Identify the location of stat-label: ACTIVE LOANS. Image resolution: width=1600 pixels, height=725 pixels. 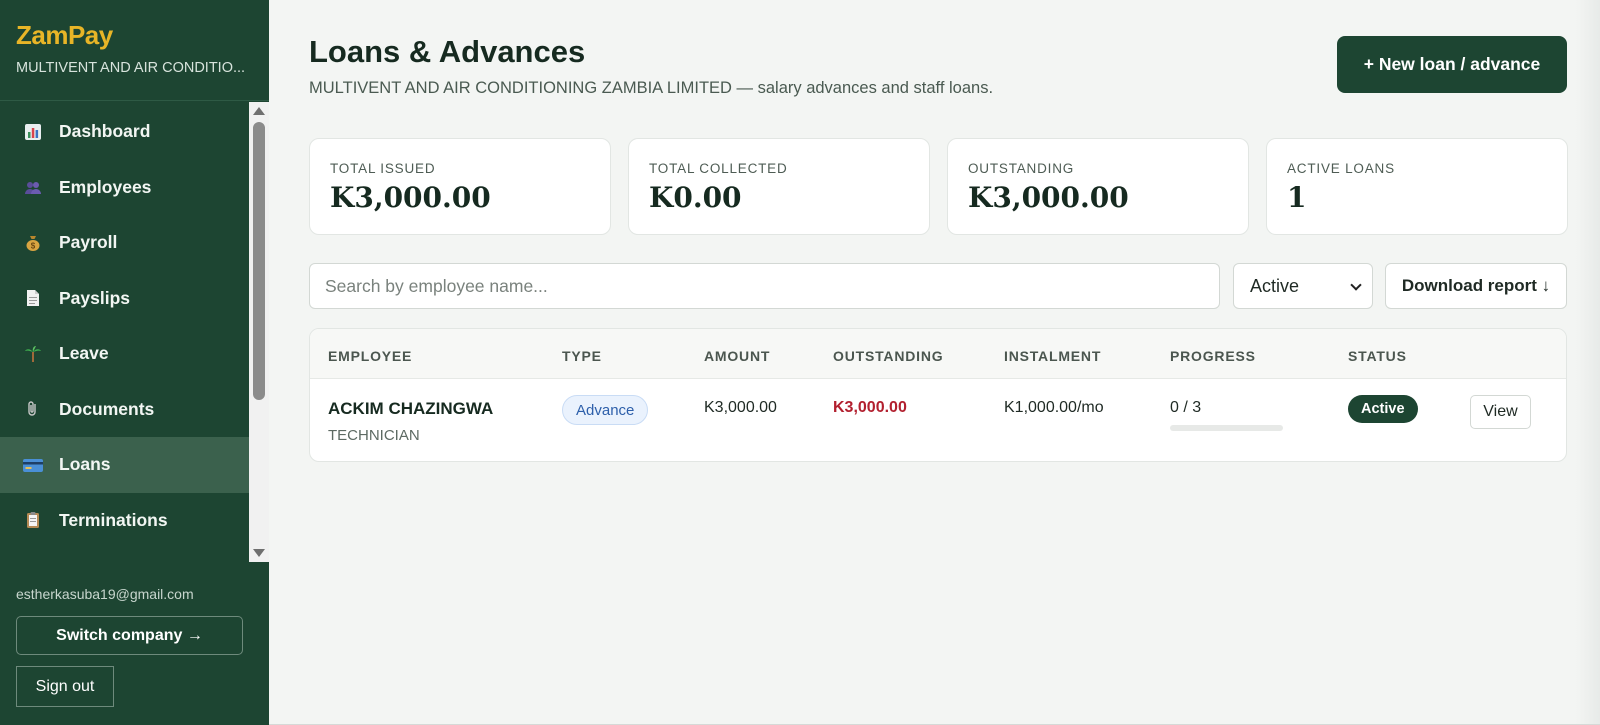
(1341, 168).